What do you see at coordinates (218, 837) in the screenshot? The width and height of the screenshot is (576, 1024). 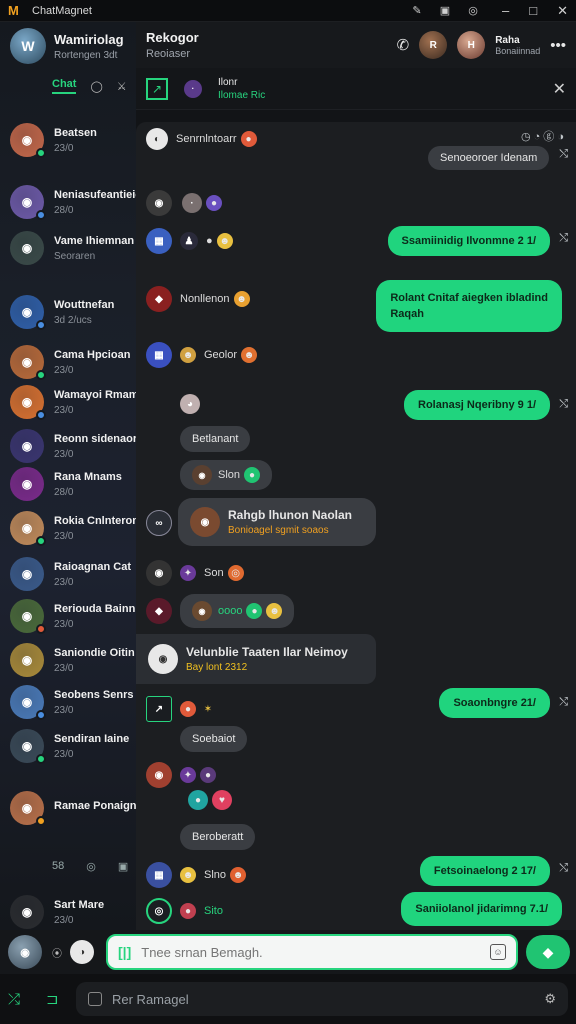 I see `message-bubble-in: Beroberatt` at bounding box center [218, 837].